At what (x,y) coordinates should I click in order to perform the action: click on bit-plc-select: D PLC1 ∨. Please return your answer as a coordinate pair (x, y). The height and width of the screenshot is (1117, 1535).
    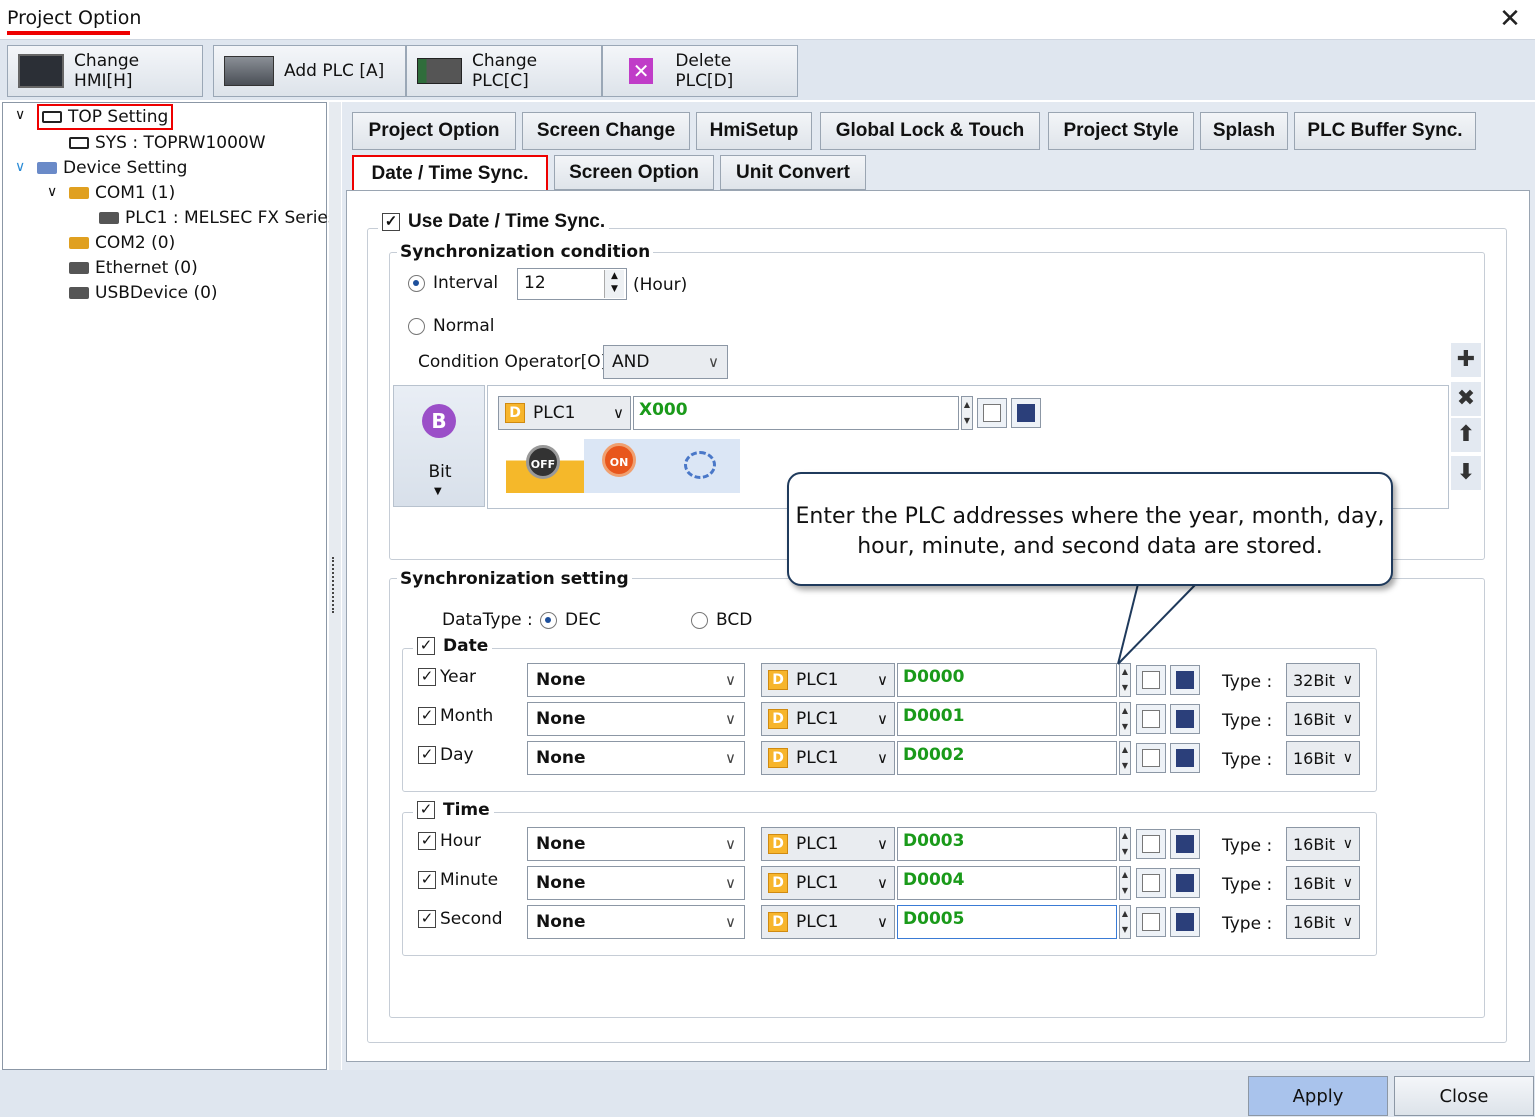
    Looking at the image, I should click on (564, 413).